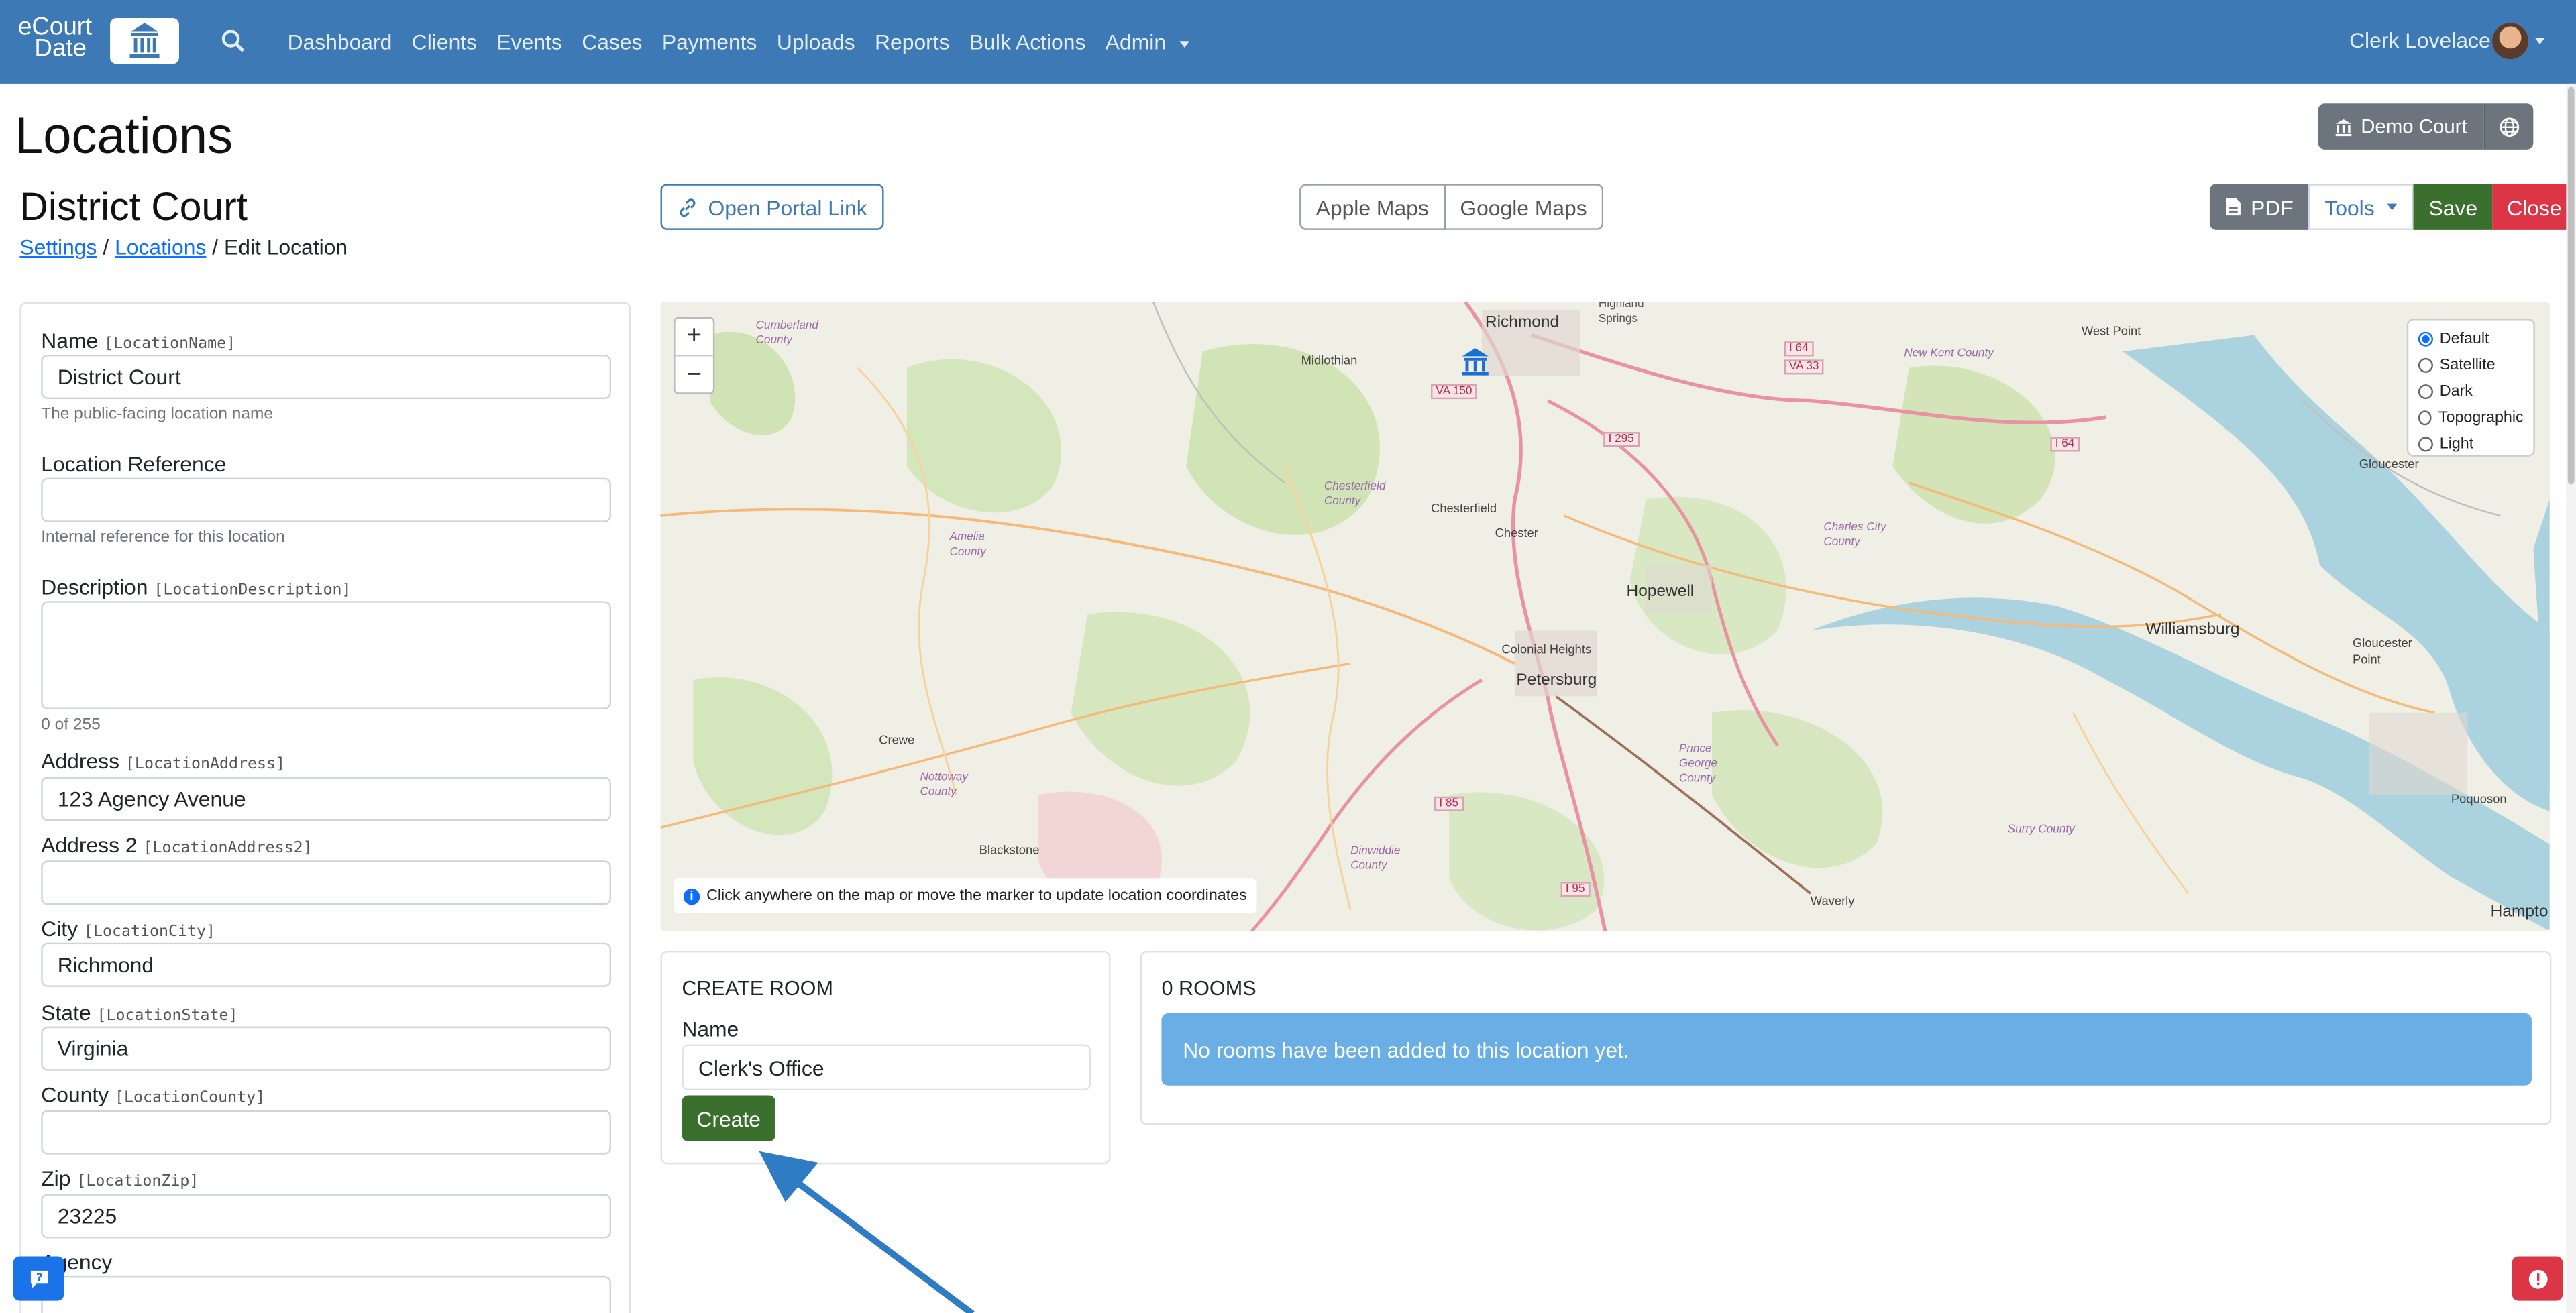  What do you see at coordinates (2453, 207) in the screenshot?
I see `save-button: Save` at bounding box center [2453, 207].